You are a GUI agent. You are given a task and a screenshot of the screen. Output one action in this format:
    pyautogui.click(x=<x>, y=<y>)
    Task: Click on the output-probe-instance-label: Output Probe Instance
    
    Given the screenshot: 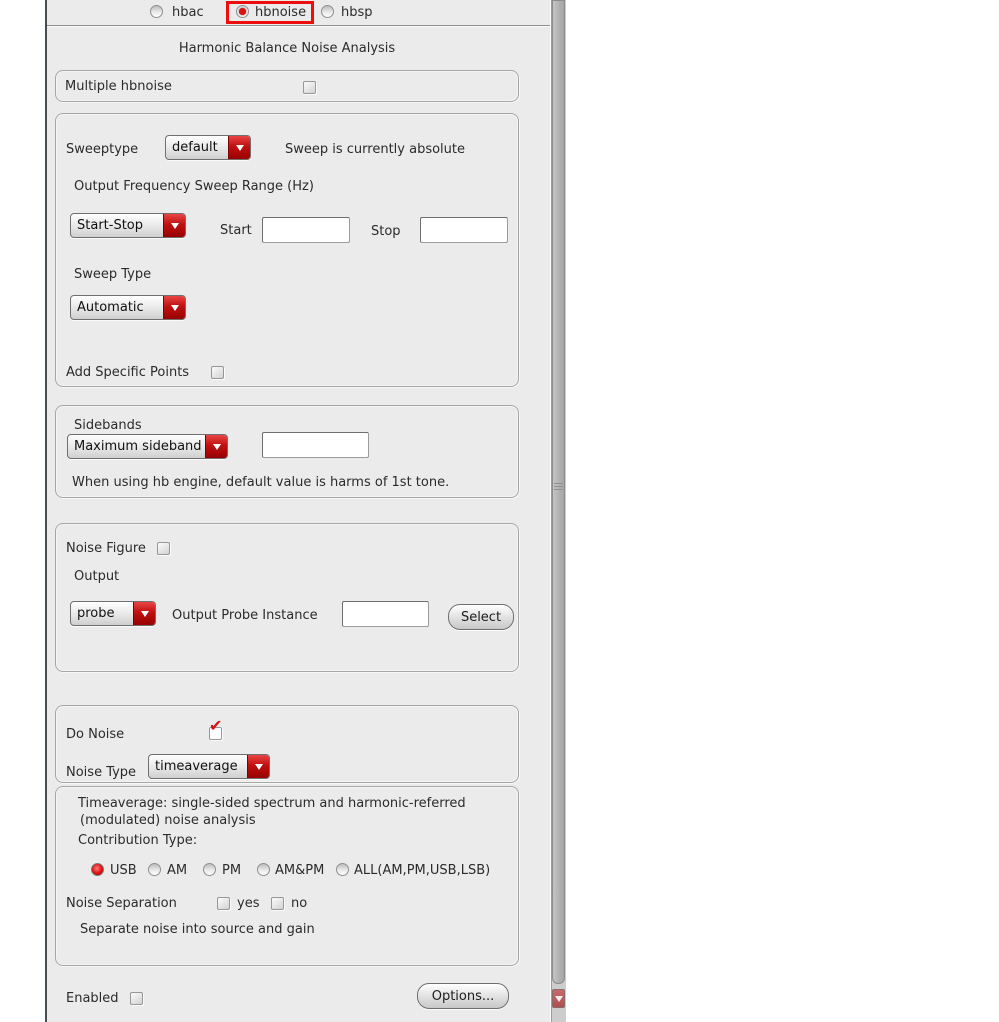 What is the action you would take?
    pyautogui.click(x=245, y=615)
    